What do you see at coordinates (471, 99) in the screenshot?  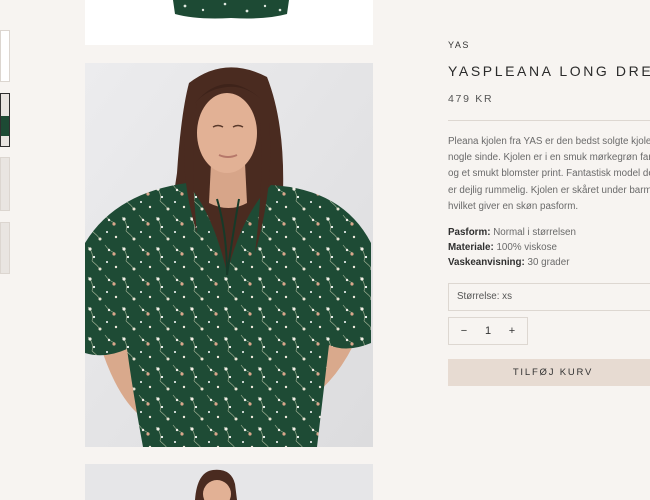 I see `product-price: 479 KR` at bounding box center [471, 99].